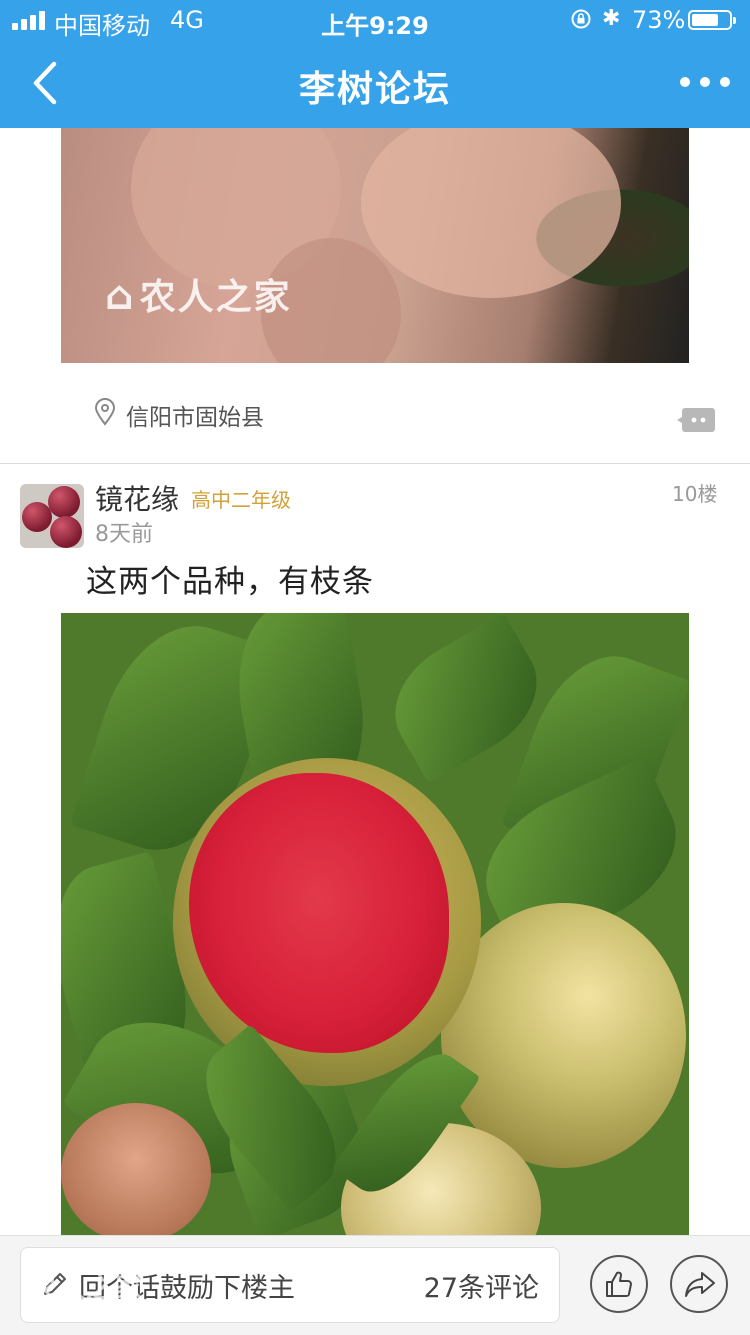 The image size is (750, 1335). I want to click on battery-icon, so click(712, 20).